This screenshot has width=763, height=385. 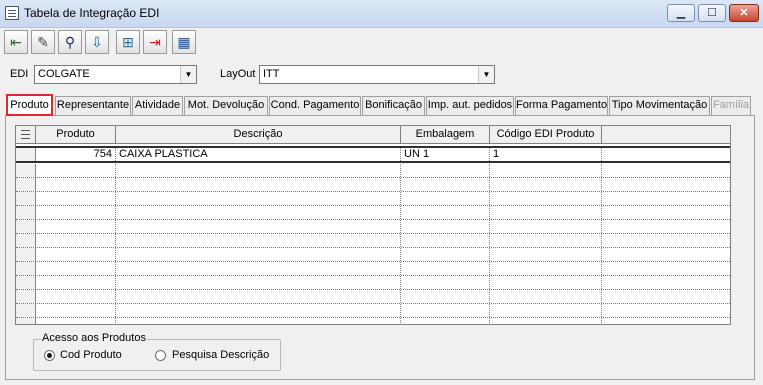 I want to click on radio-pesquisa-descricao, so click(x=160, y=355).